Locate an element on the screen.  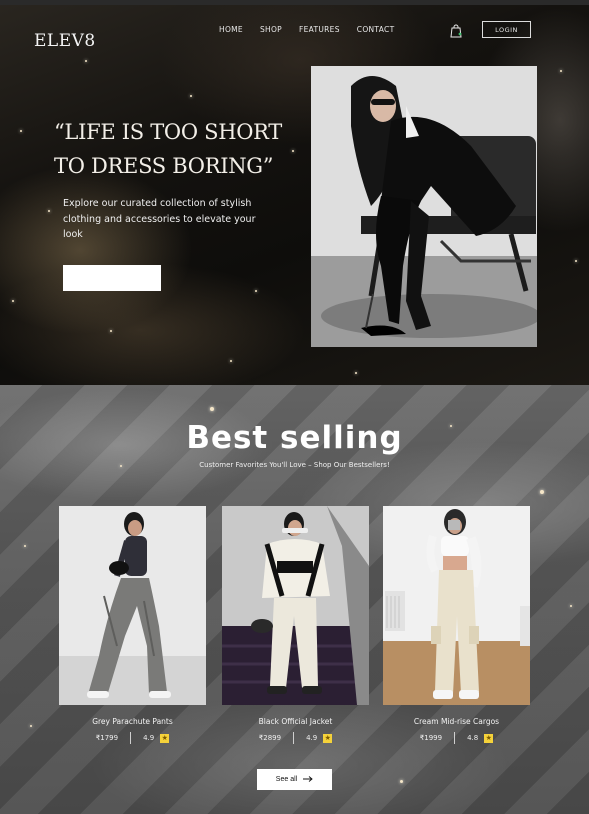
product-meta: ₹2899 4.9 ★ is located at coordinates (295, 738).